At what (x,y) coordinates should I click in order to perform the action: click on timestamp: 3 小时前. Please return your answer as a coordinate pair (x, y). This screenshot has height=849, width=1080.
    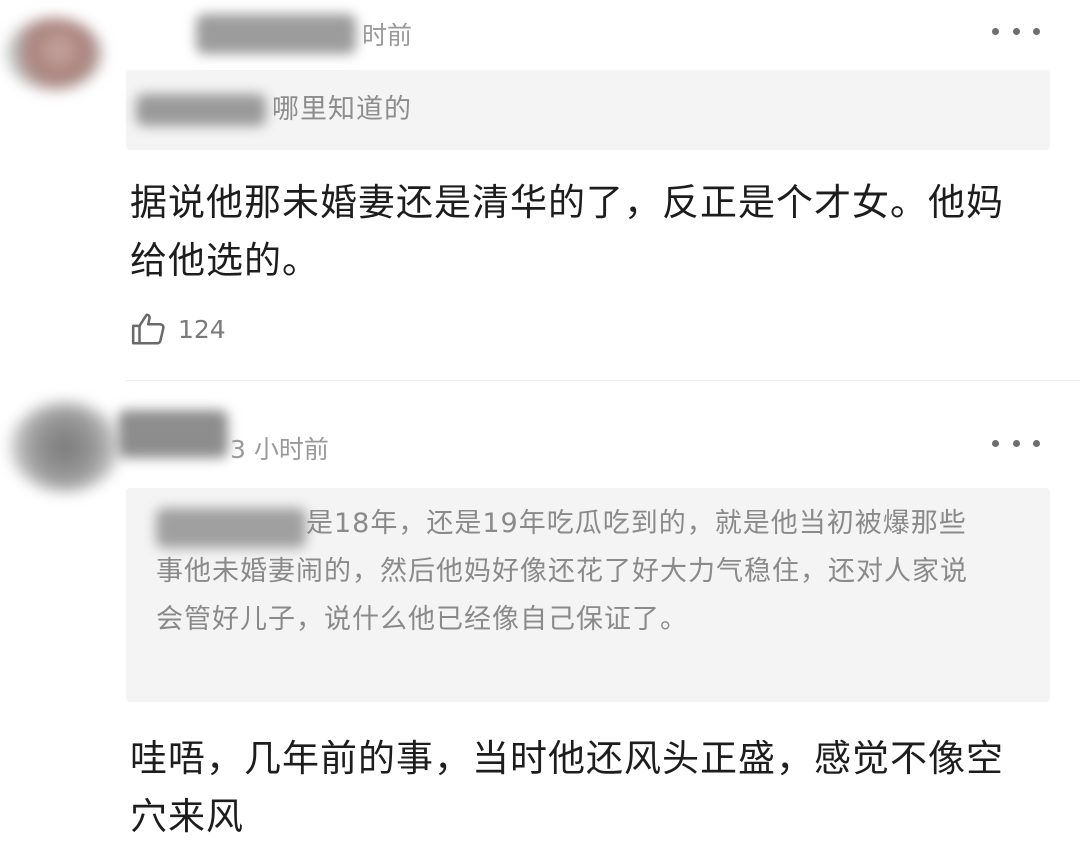
    Looking at the image, I should click on (279, 449).